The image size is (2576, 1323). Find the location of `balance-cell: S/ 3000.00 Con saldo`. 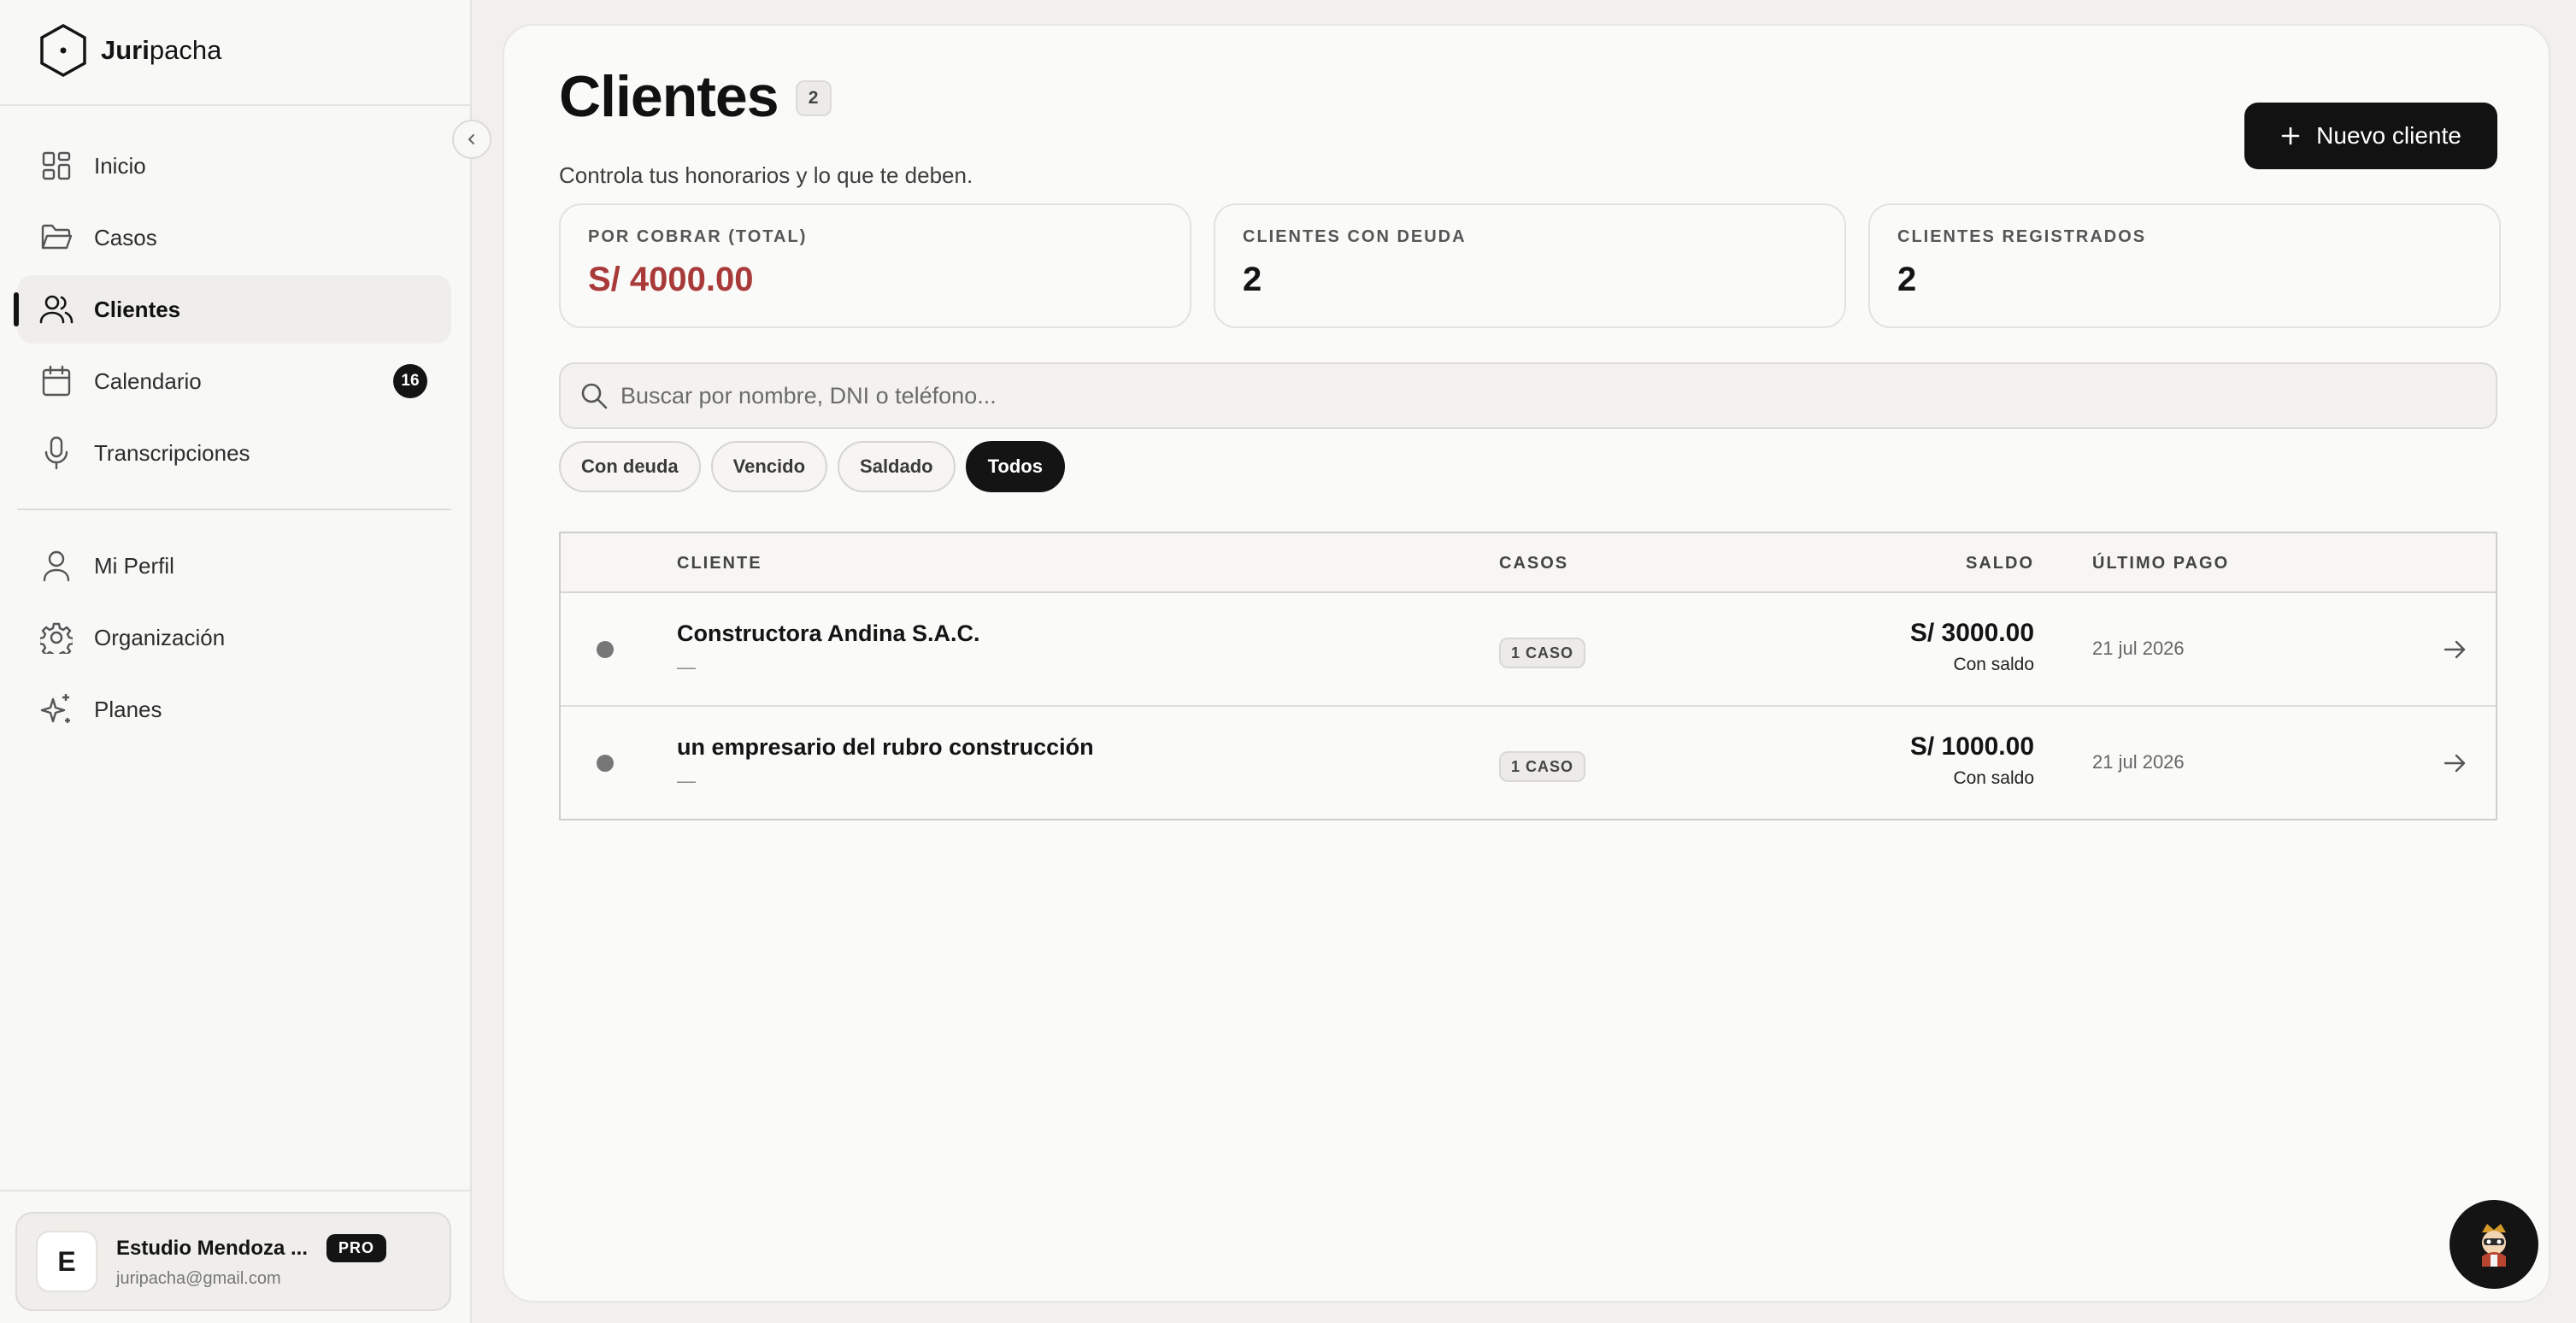

balance-cell: S/ 3000.00 Con saldo is located at coordinates (1972, 647).